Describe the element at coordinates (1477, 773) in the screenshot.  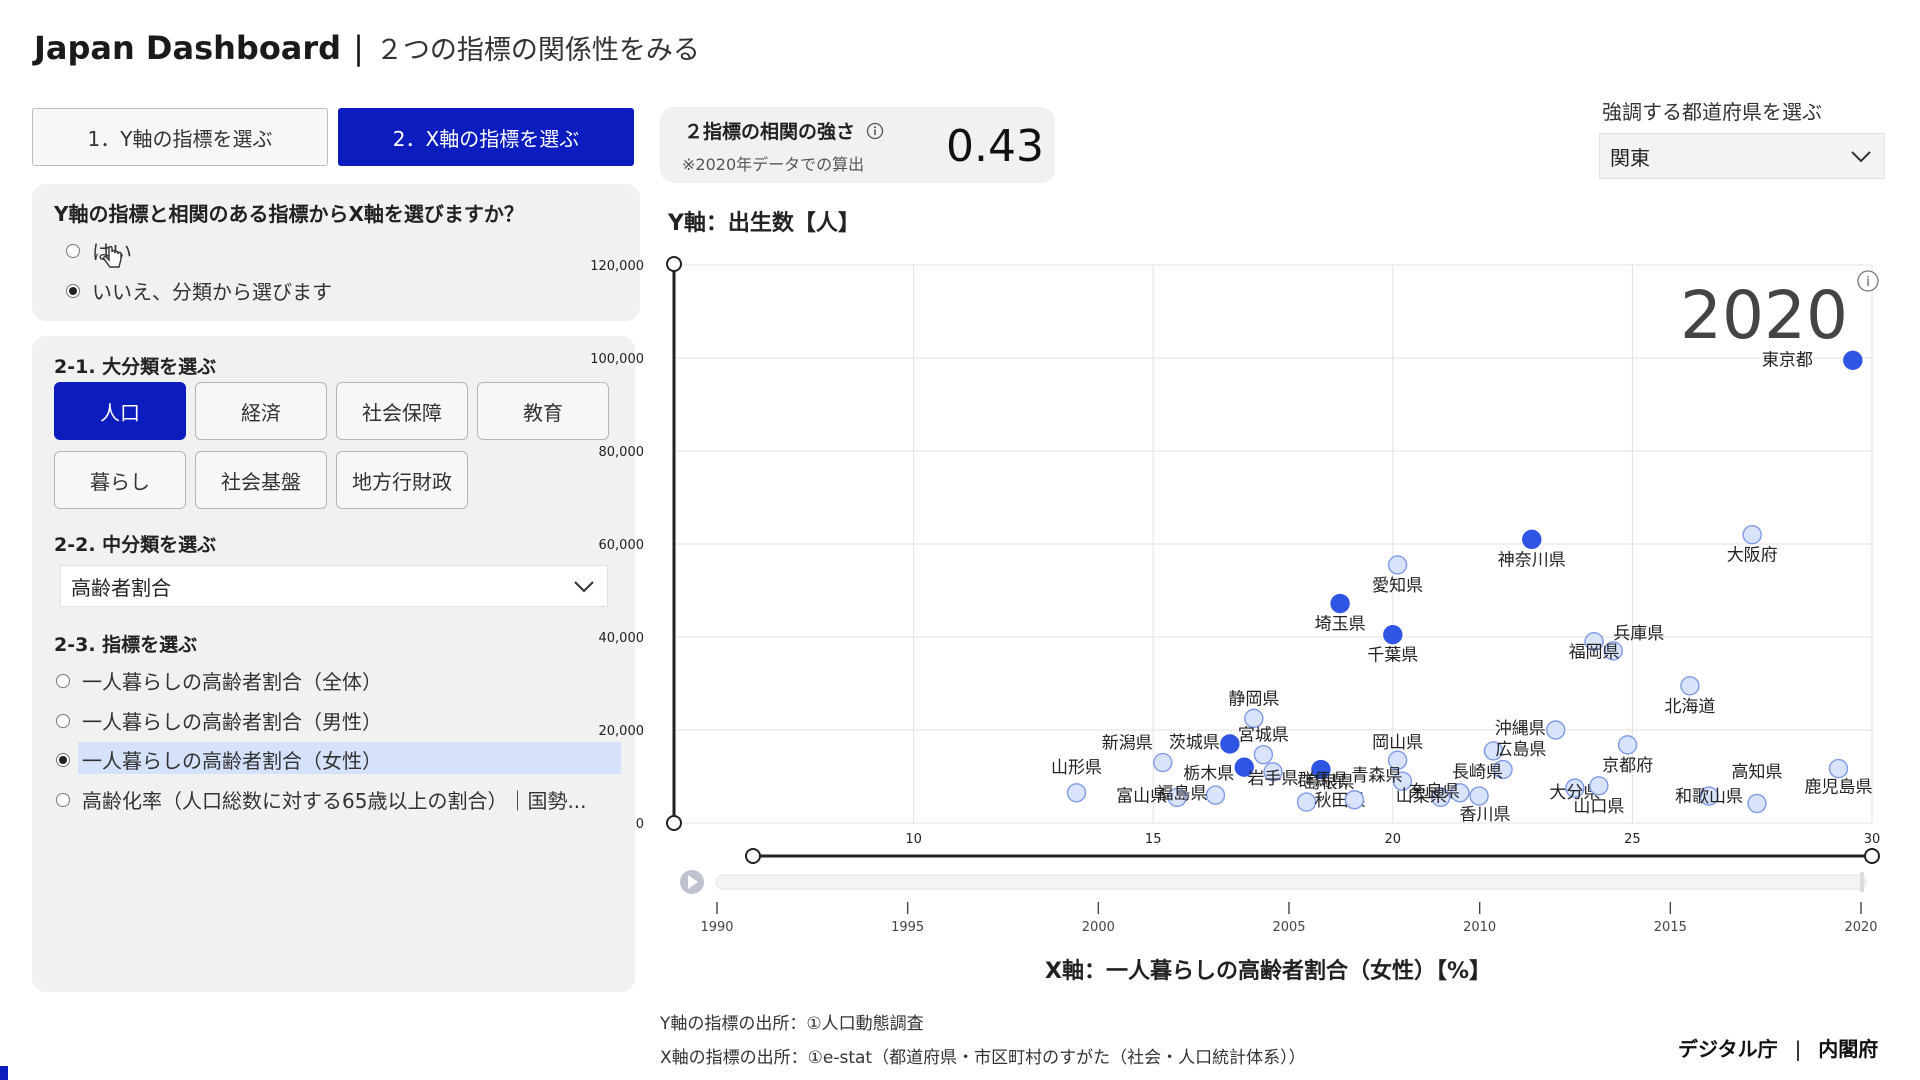
I see `point-label: 長崎県` at that location.